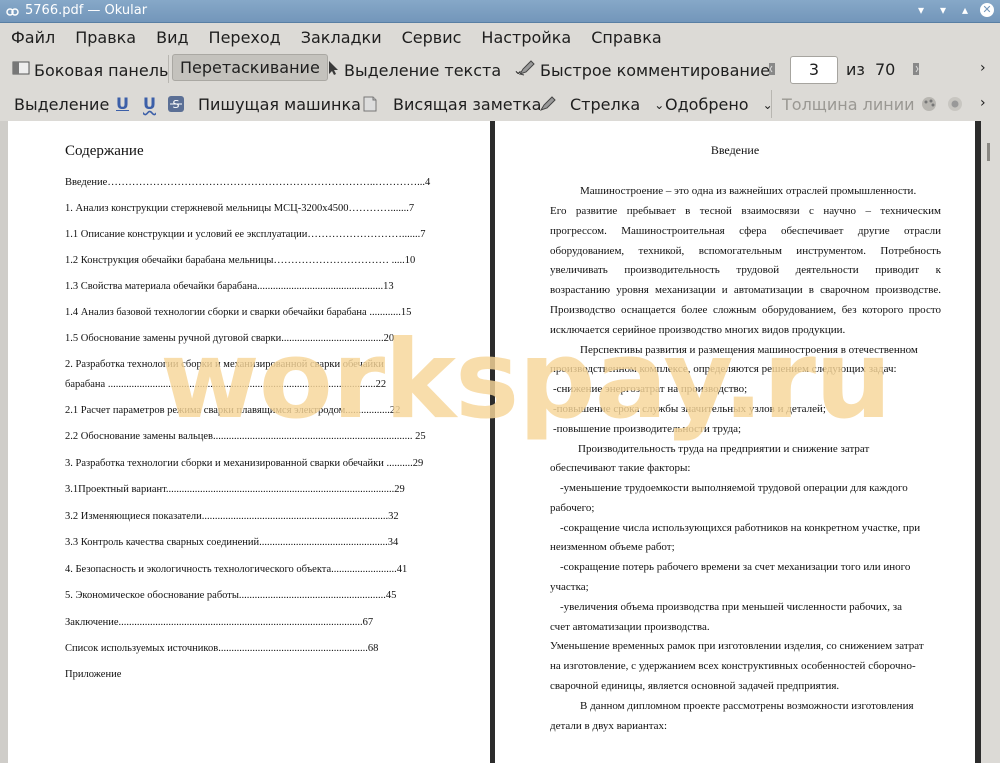 This screenshot has width=1000, height=763. I want to click on highlight-button: Выделение, so click(61, 104).